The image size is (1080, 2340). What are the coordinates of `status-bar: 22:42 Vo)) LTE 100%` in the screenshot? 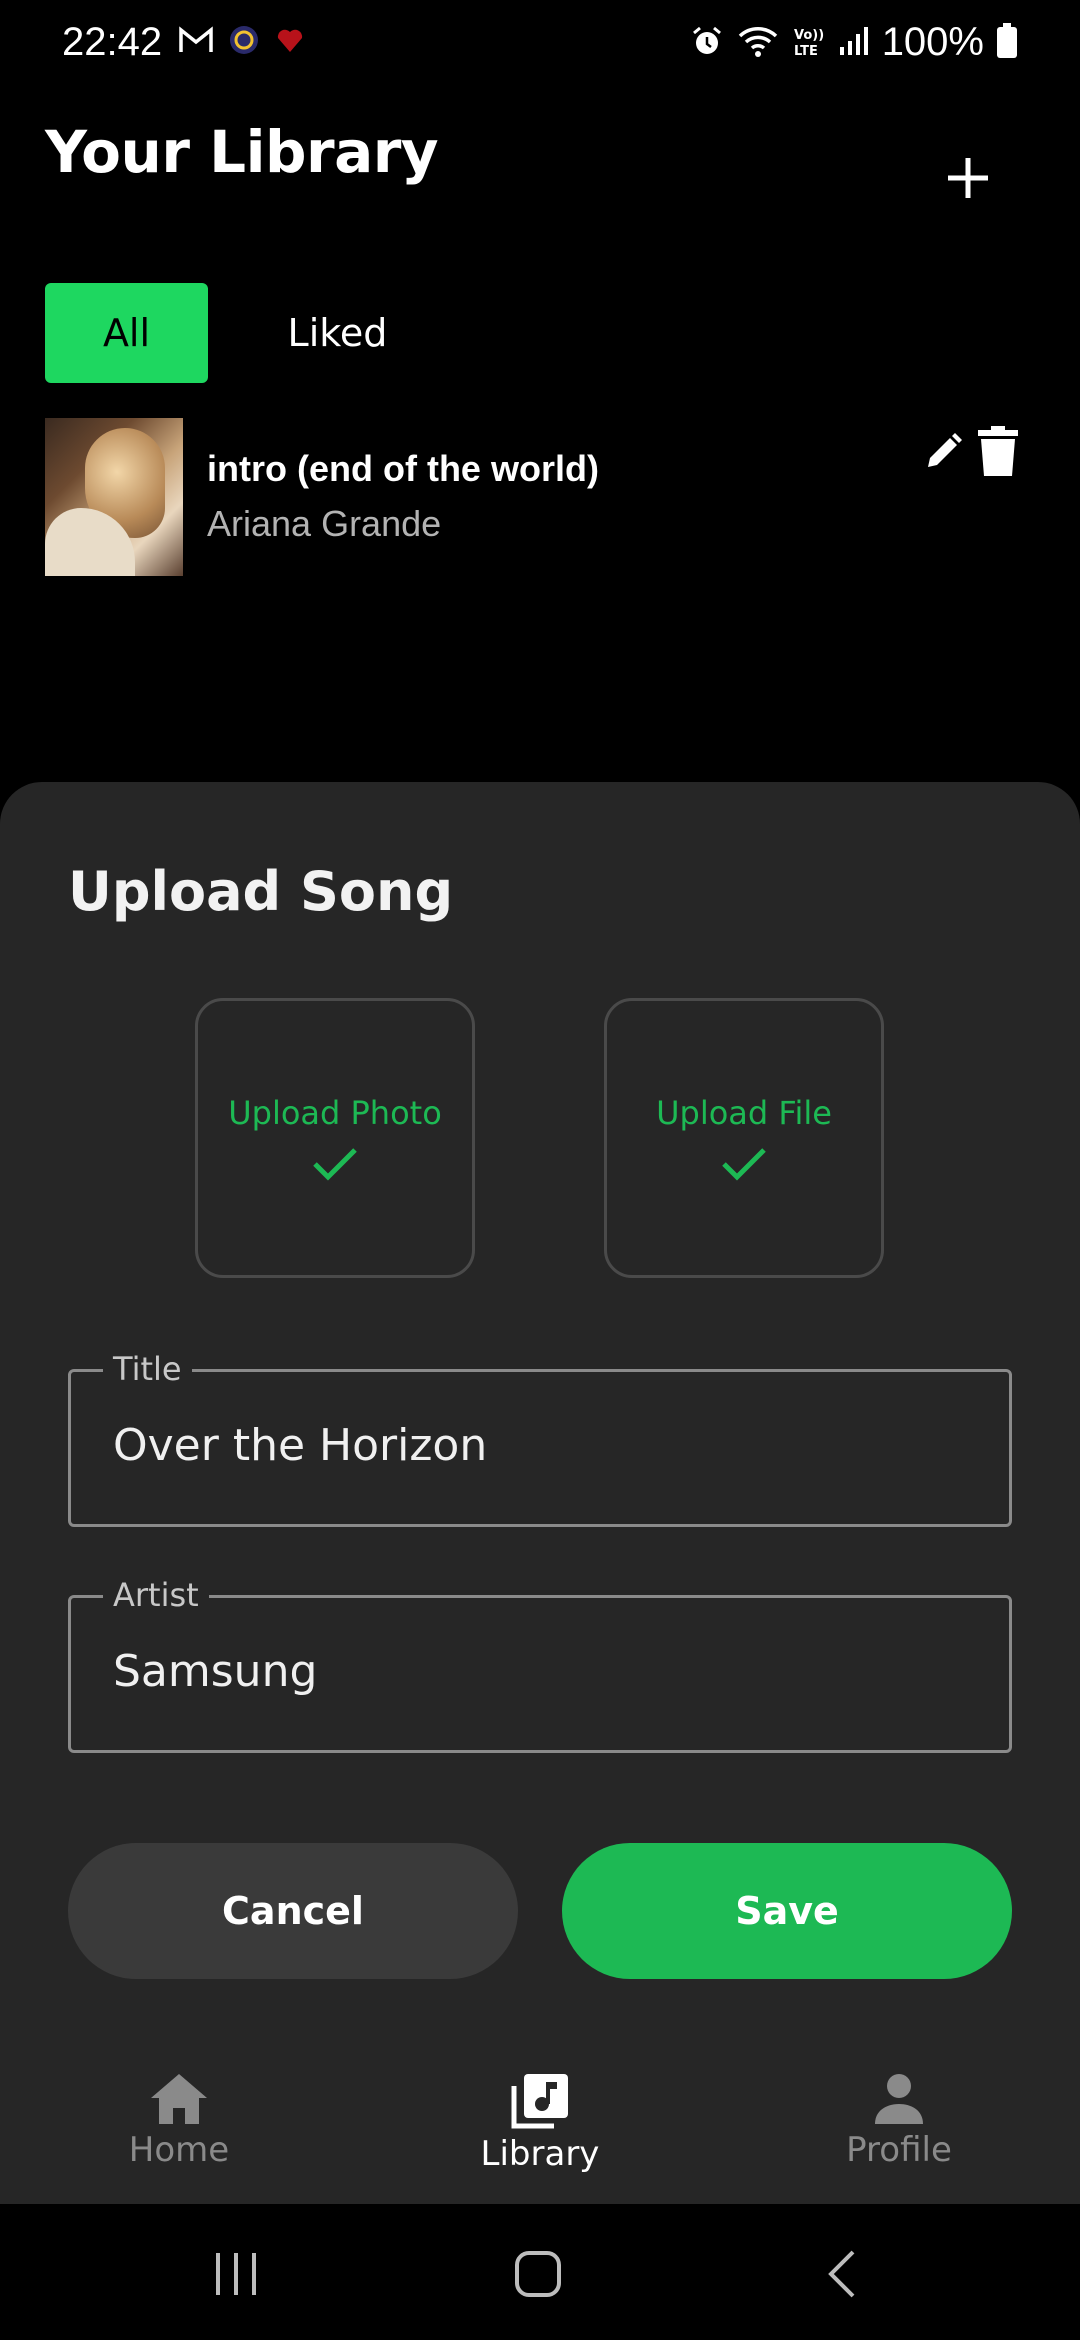 It's located at (540, 45).